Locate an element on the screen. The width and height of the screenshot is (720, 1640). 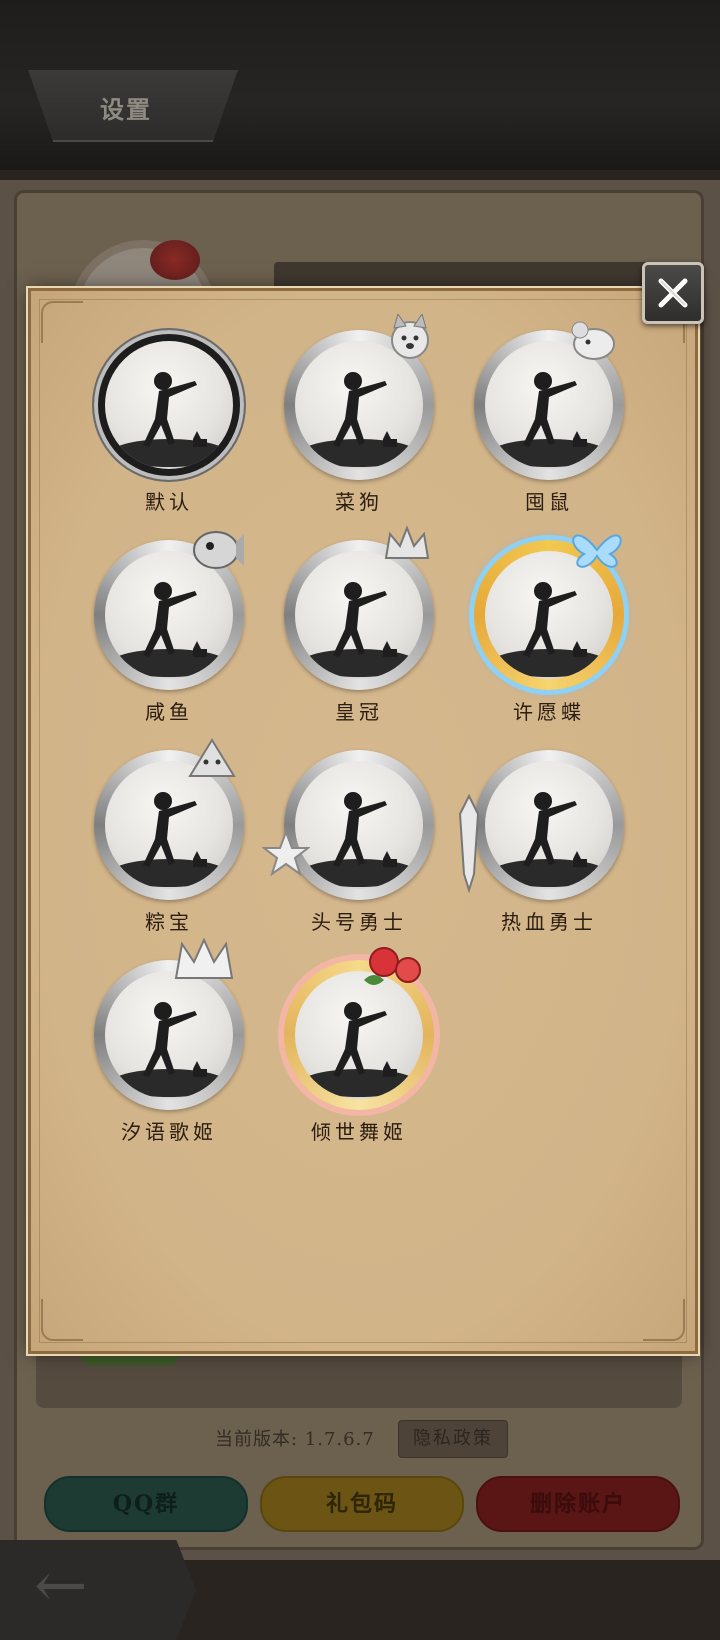
frame-item-roses: 倾世舞姬 is located at coordinates (359, 1044).